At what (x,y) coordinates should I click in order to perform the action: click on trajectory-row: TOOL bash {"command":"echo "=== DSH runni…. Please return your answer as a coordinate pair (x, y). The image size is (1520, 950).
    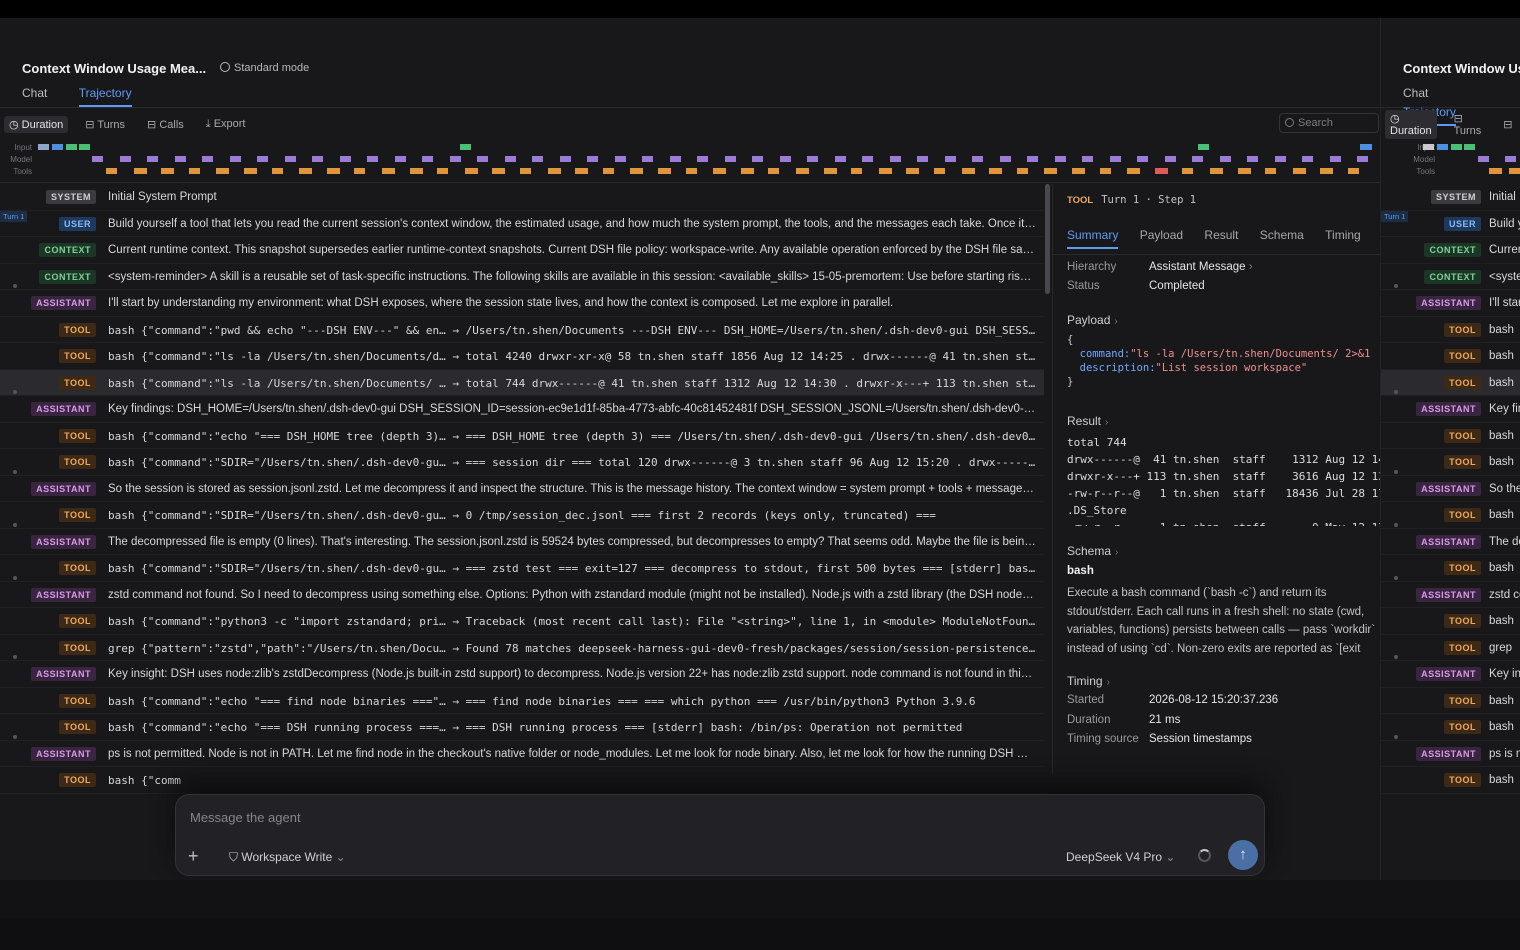
    Looking at the image, I should click on (522, 727).